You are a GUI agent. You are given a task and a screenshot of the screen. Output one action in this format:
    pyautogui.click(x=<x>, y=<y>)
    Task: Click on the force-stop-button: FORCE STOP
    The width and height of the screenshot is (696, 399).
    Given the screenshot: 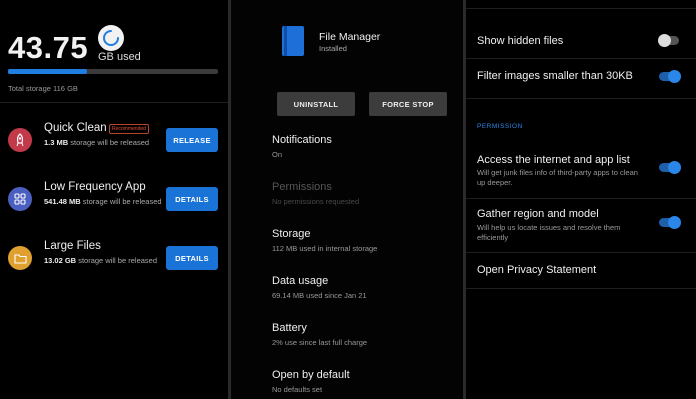 What is the action you would take?
    pyautogui.click(x=408, y=104)
    